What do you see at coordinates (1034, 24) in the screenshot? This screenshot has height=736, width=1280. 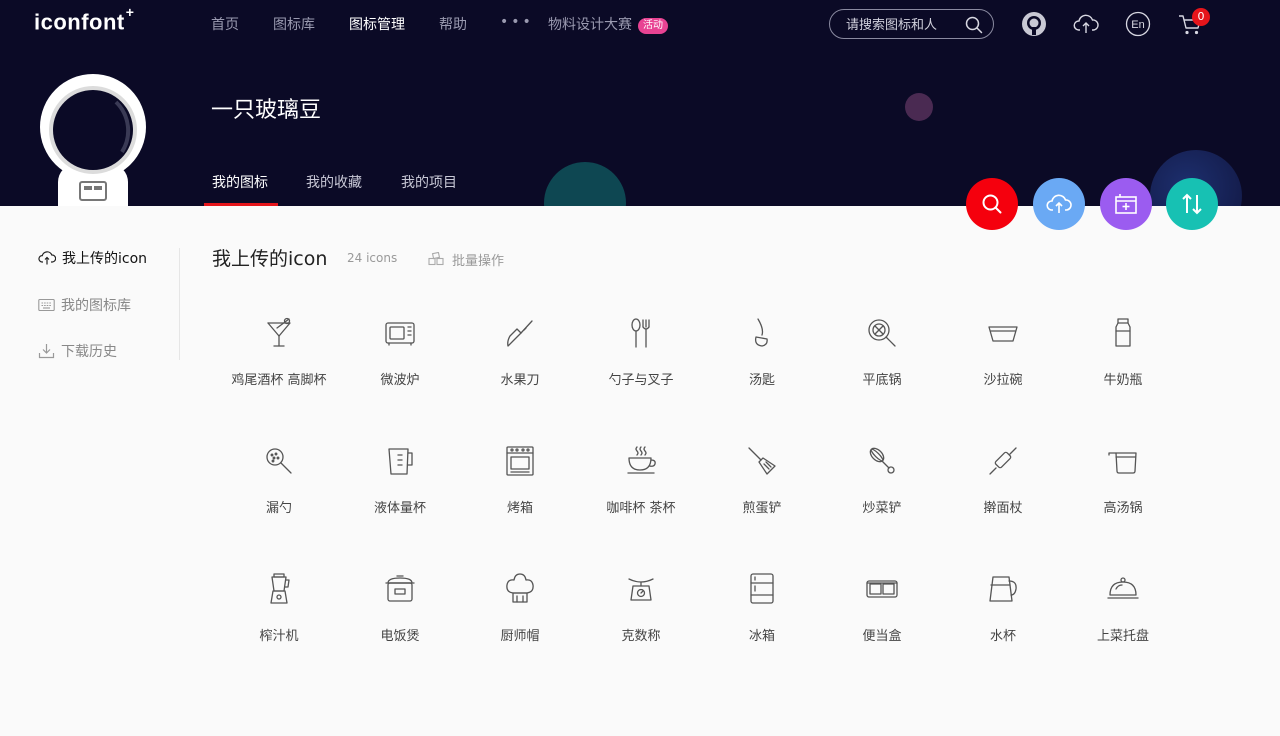 I see `github-icon` at bounding box center [1034, 24].